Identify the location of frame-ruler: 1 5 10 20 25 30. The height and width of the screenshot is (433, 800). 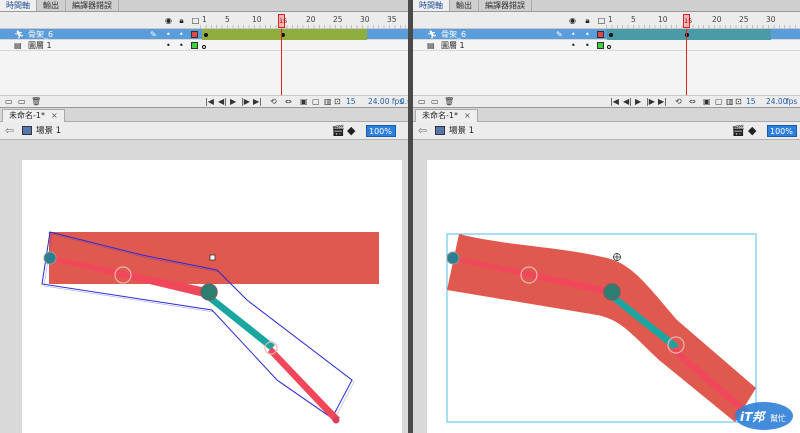
(703, 20).